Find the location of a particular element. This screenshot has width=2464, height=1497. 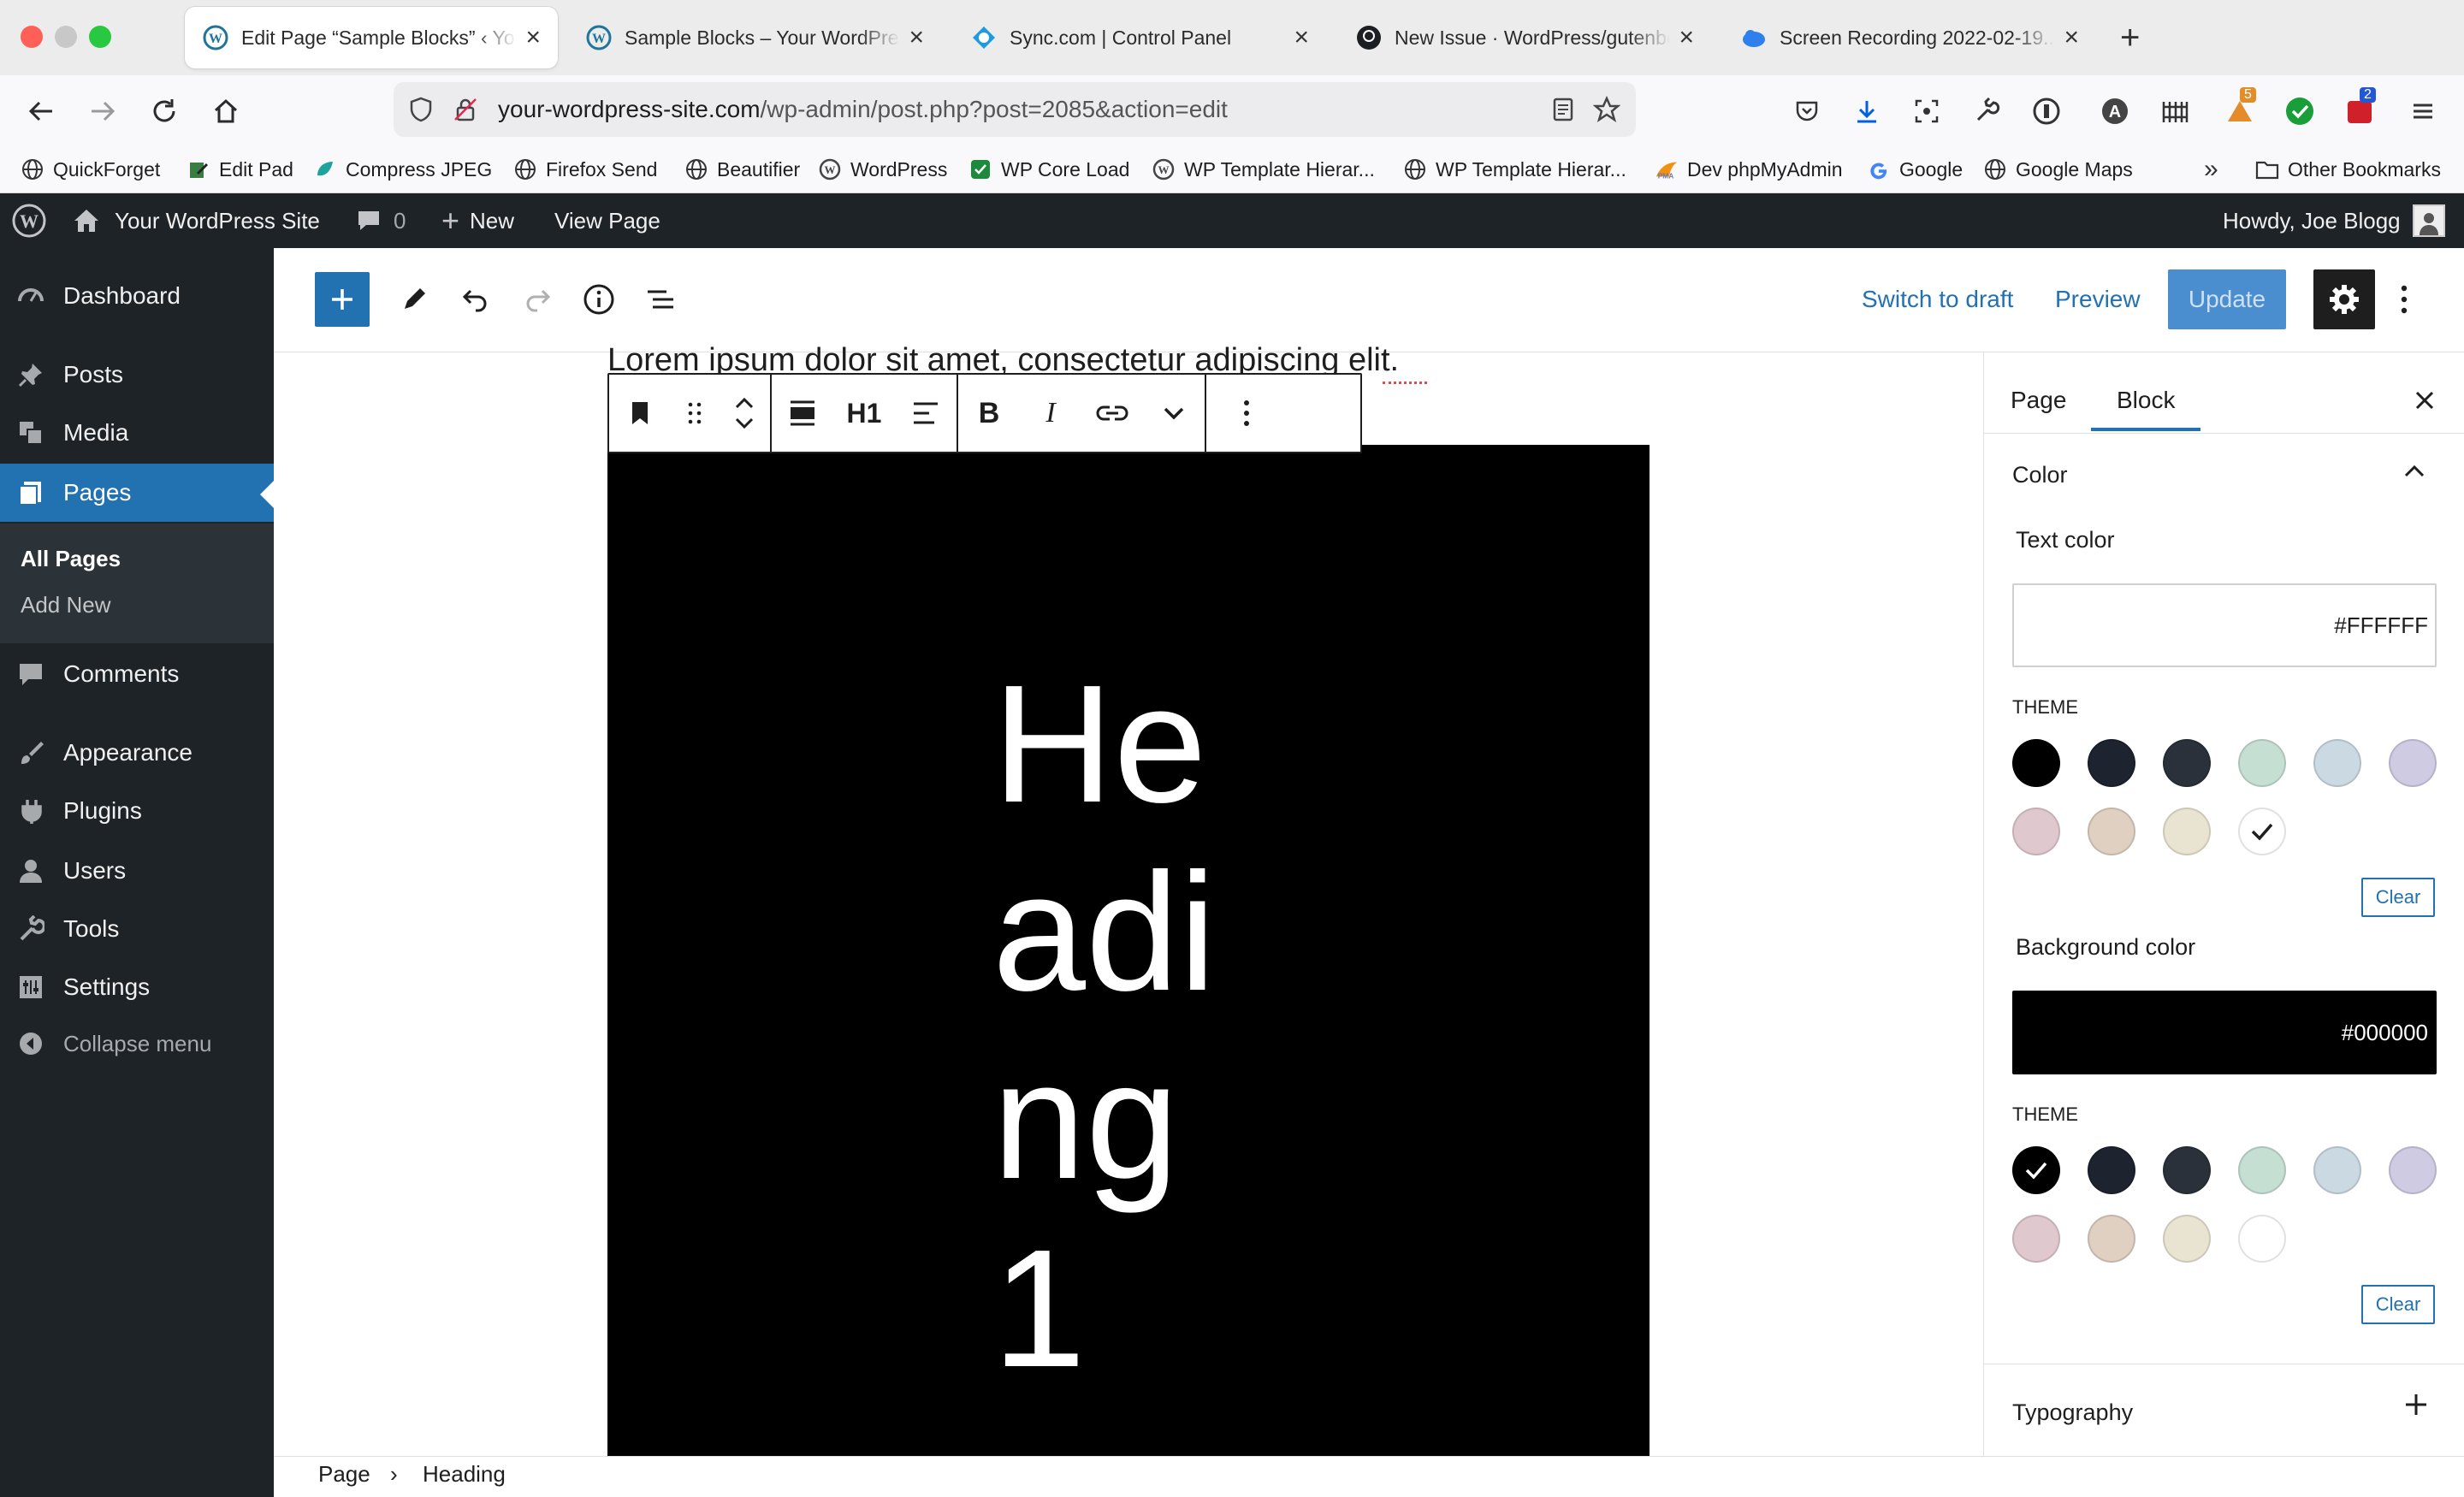

details-button is located at coordinates (599, 299).